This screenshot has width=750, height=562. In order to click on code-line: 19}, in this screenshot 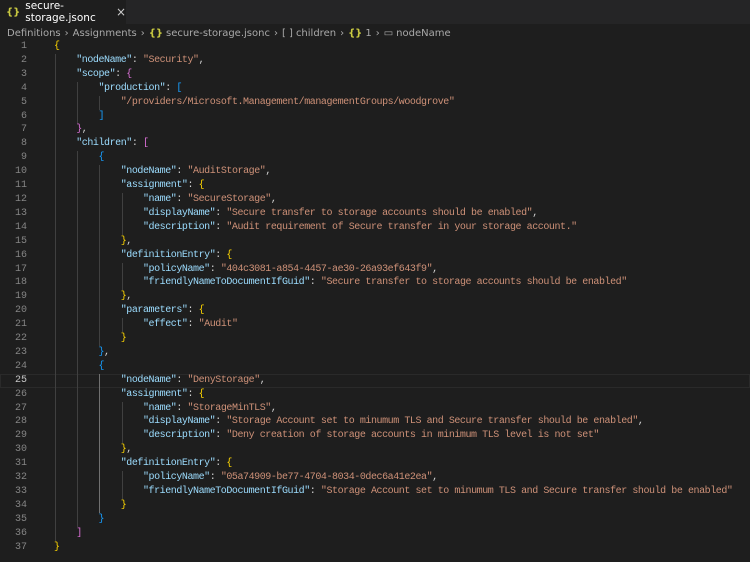, I will do `click(375, 297)`.